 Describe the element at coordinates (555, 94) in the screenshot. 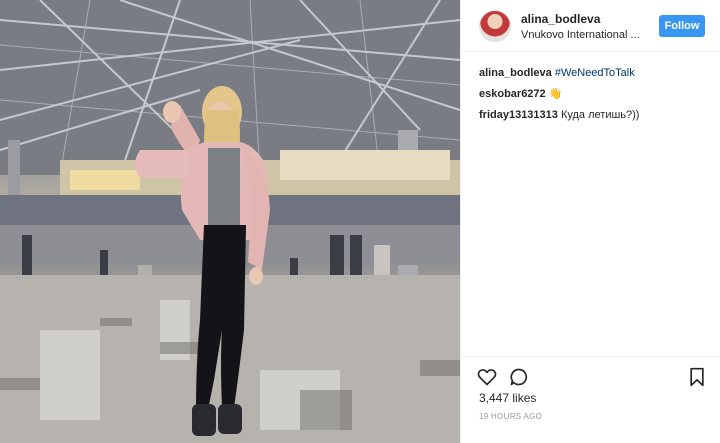

I see `comment-text: 👋` at that location.